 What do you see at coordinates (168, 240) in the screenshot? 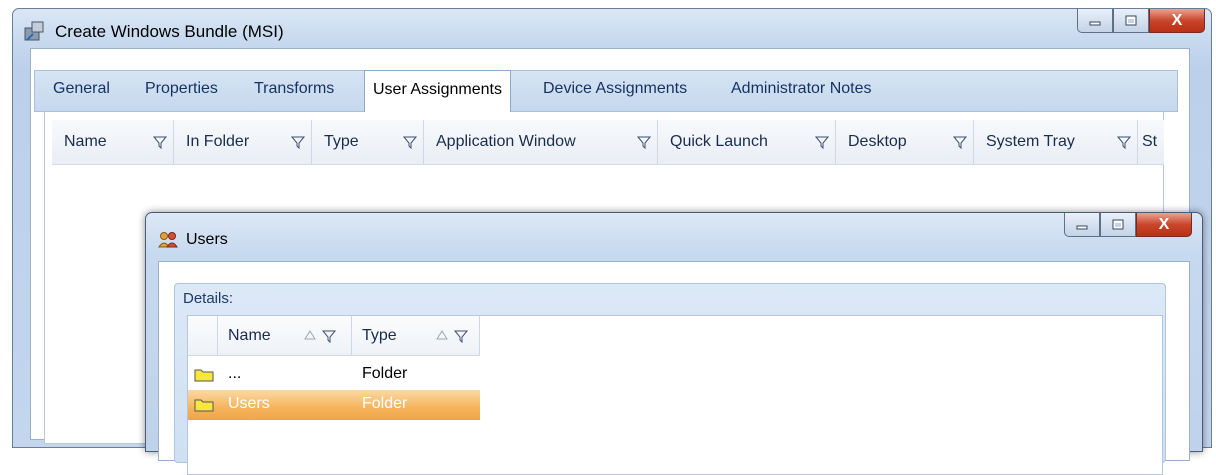
I see `users-group-icon` at bounding box center [168, 240].